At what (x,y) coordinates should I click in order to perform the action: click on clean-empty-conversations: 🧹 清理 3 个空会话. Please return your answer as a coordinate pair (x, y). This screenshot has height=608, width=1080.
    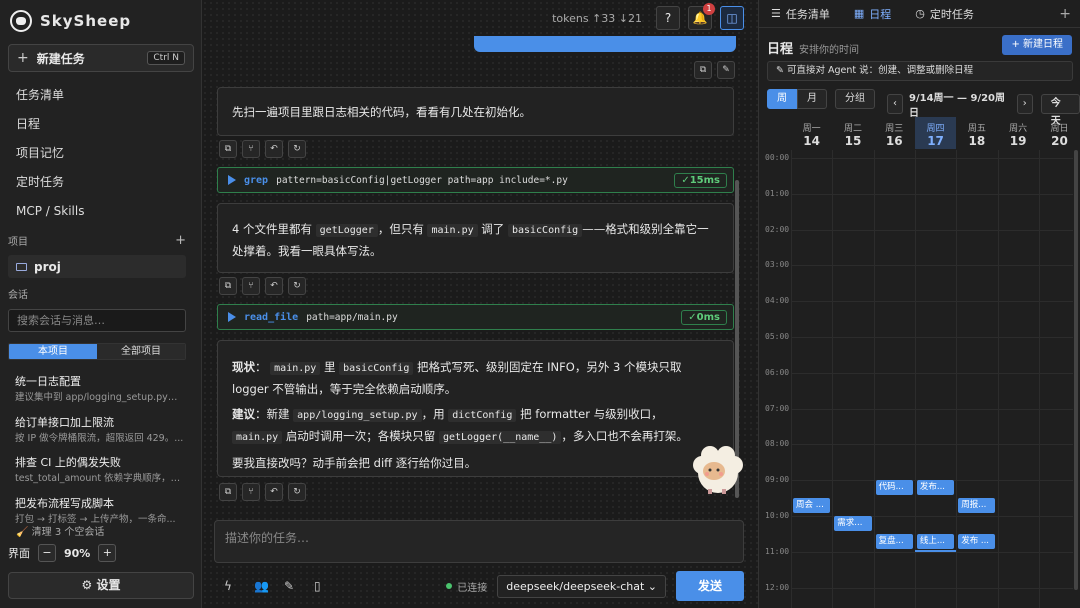
    Looking at the image, I should click on (60, 530).